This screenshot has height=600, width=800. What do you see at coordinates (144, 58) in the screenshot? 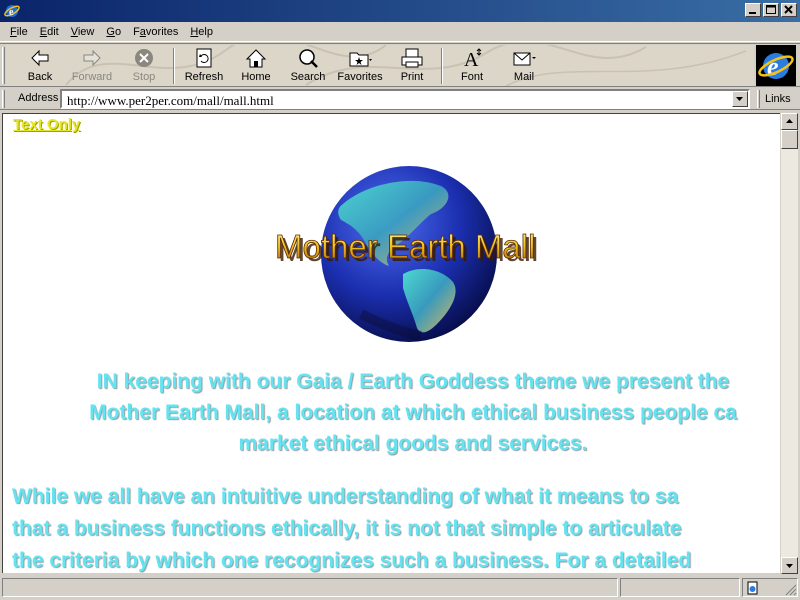
I see `stop-icon` at bounding box center [144, 58].